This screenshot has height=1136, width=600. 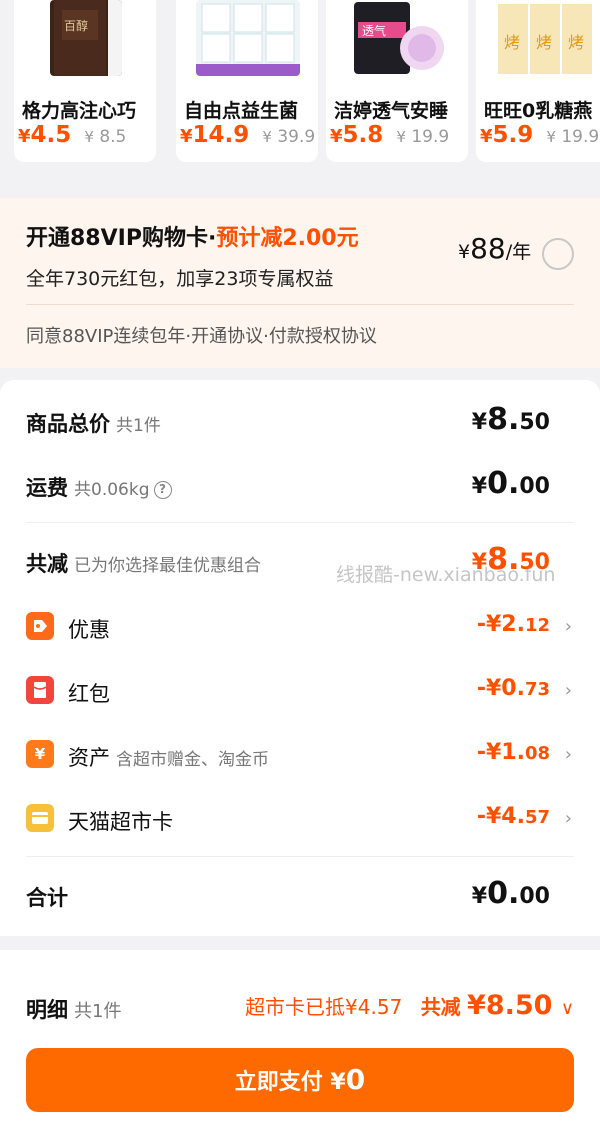 What do you see at coordinates (40, 626) in the screenshot?
I see `tag-icon` at bounding box center [40, 626].